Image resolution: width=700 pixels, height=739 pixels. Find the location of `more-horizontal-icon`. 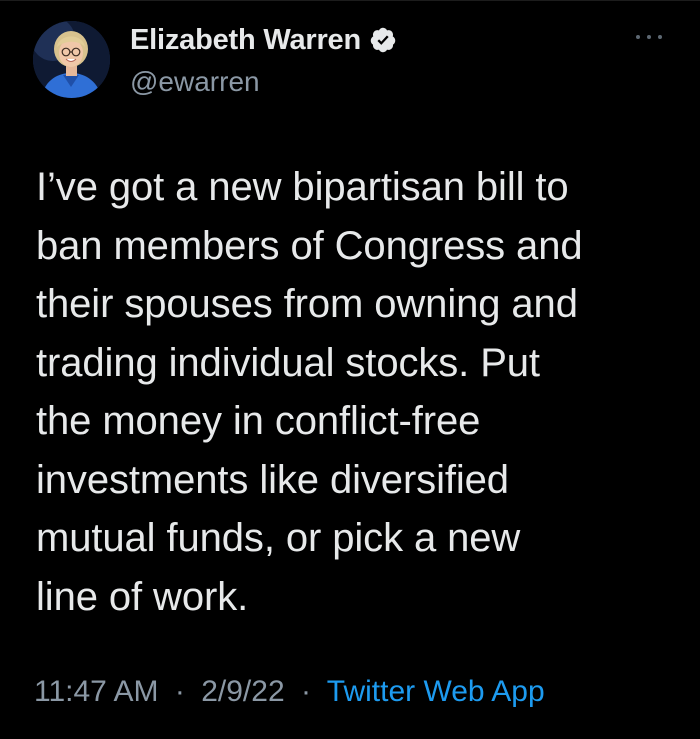

more-horizontal-icon is located at coordinates (649, 37).